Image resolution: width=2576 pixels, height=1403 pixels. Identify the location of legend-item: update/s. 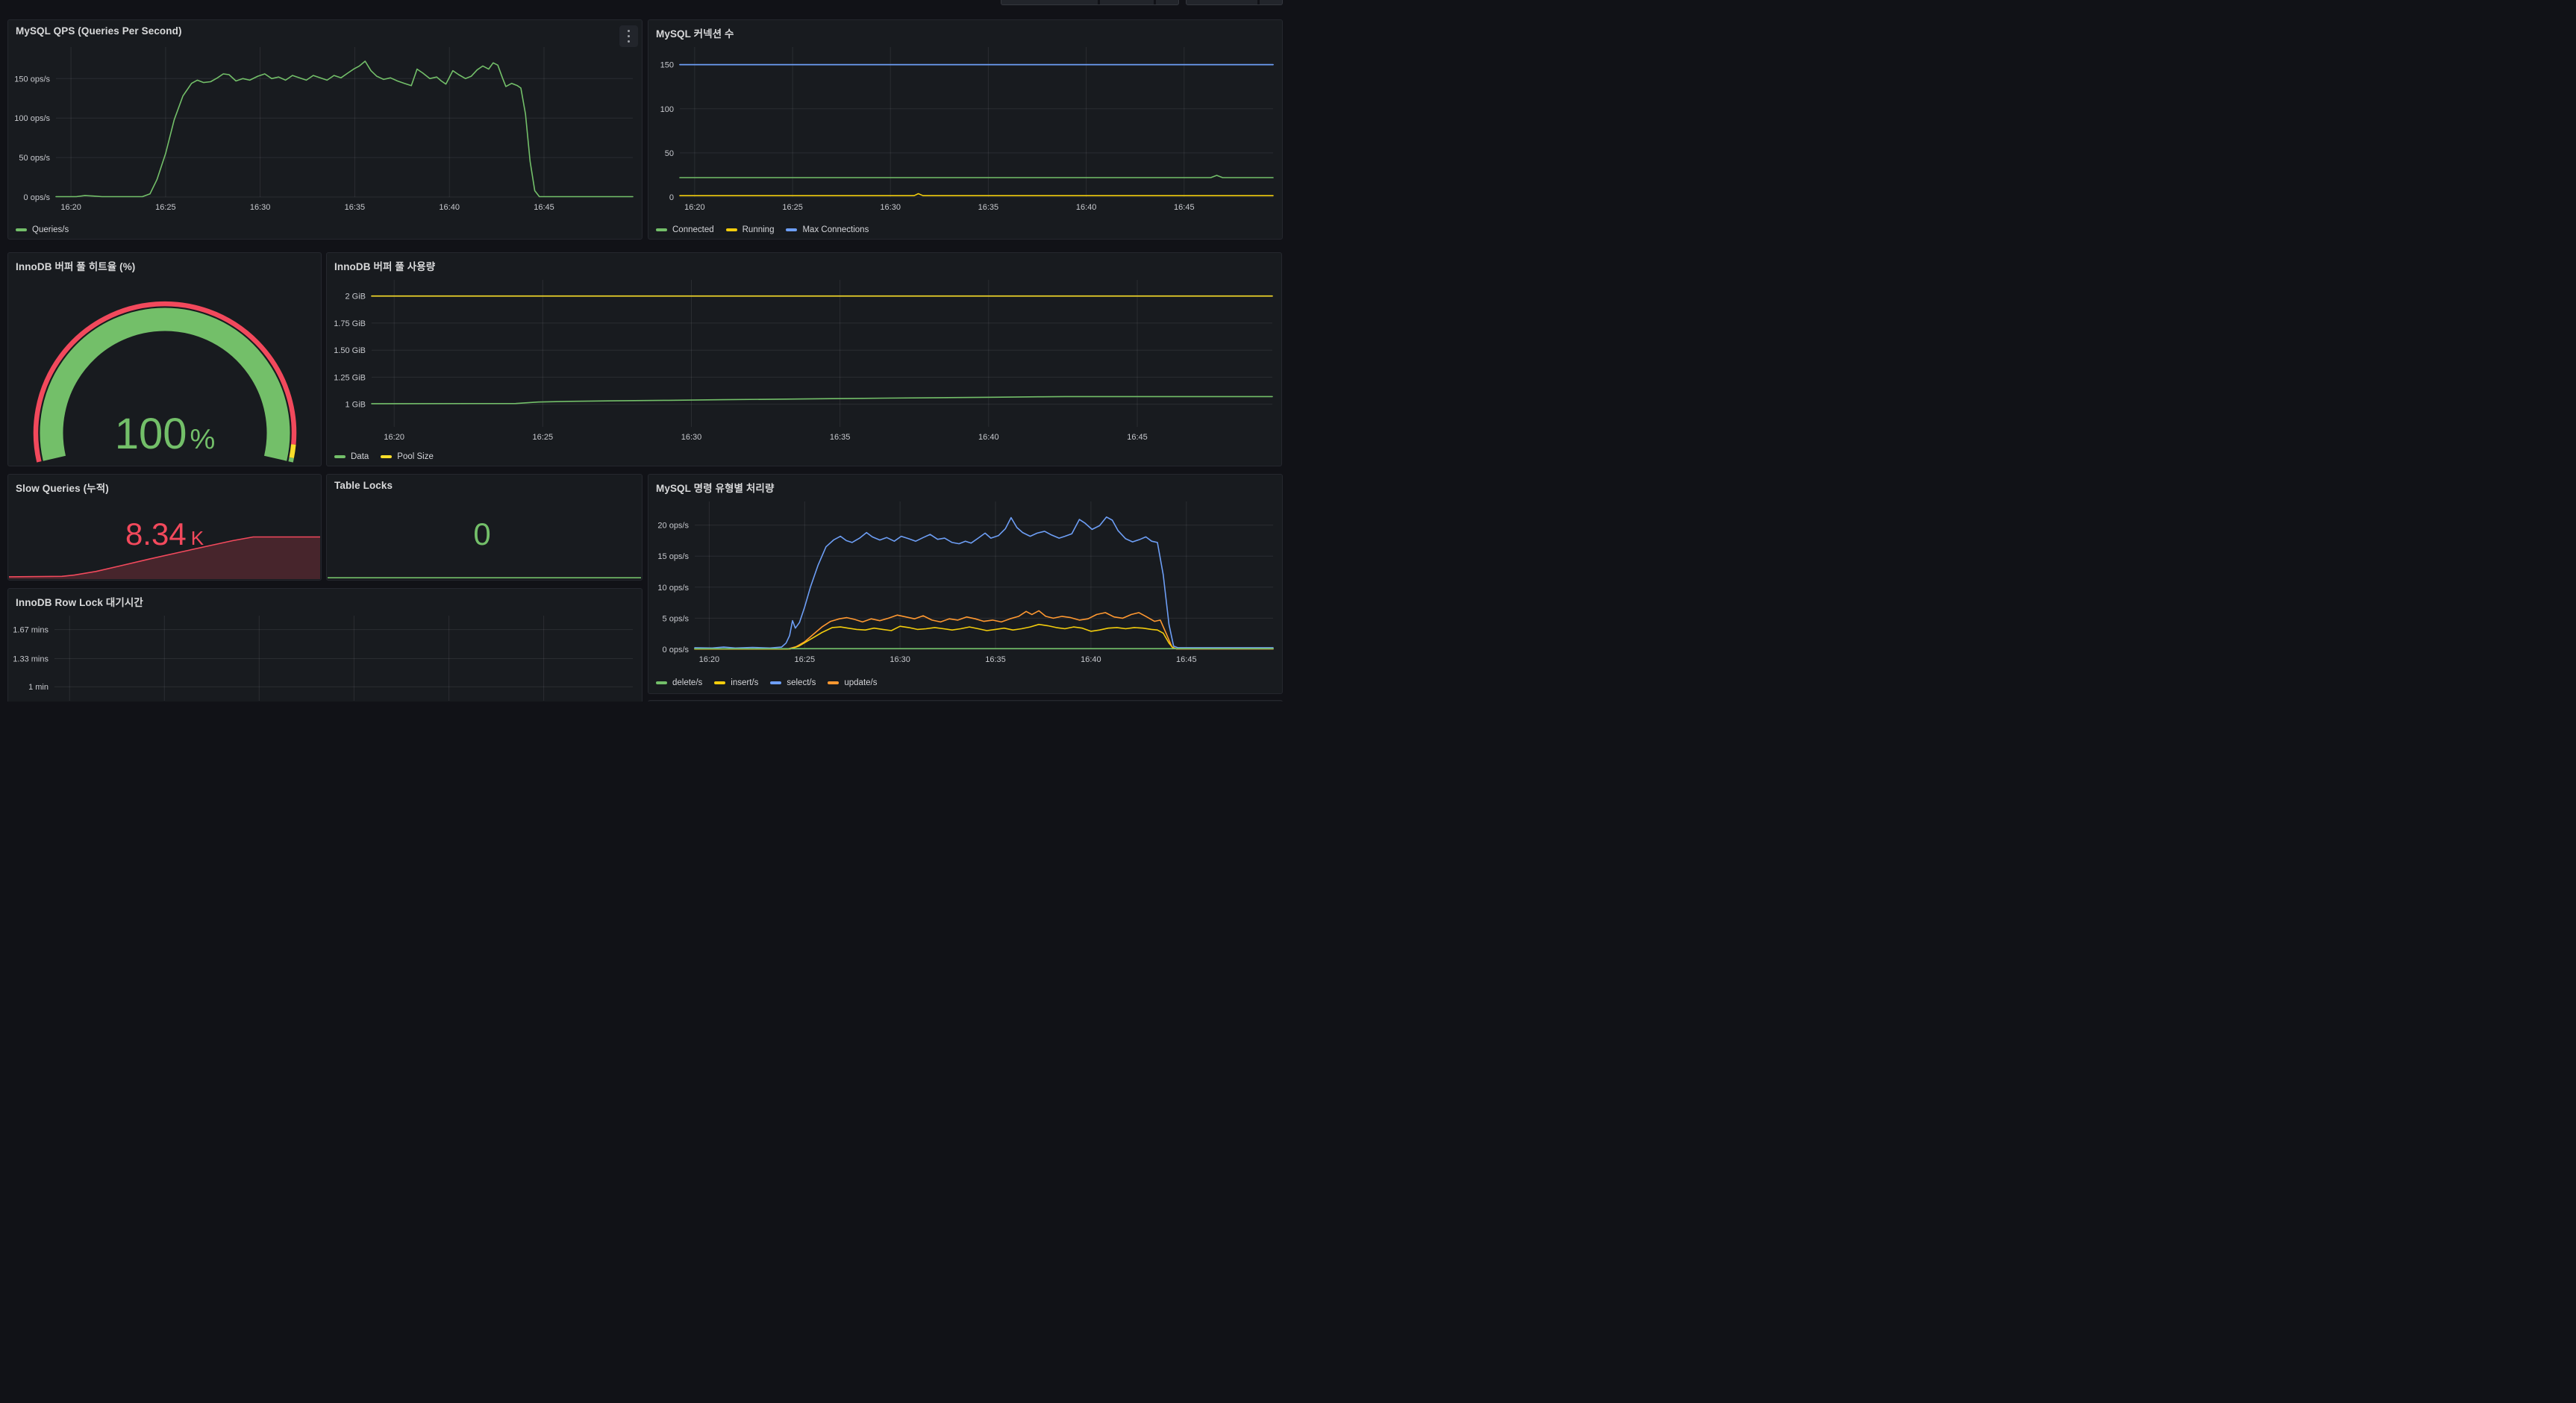
(852, 683).